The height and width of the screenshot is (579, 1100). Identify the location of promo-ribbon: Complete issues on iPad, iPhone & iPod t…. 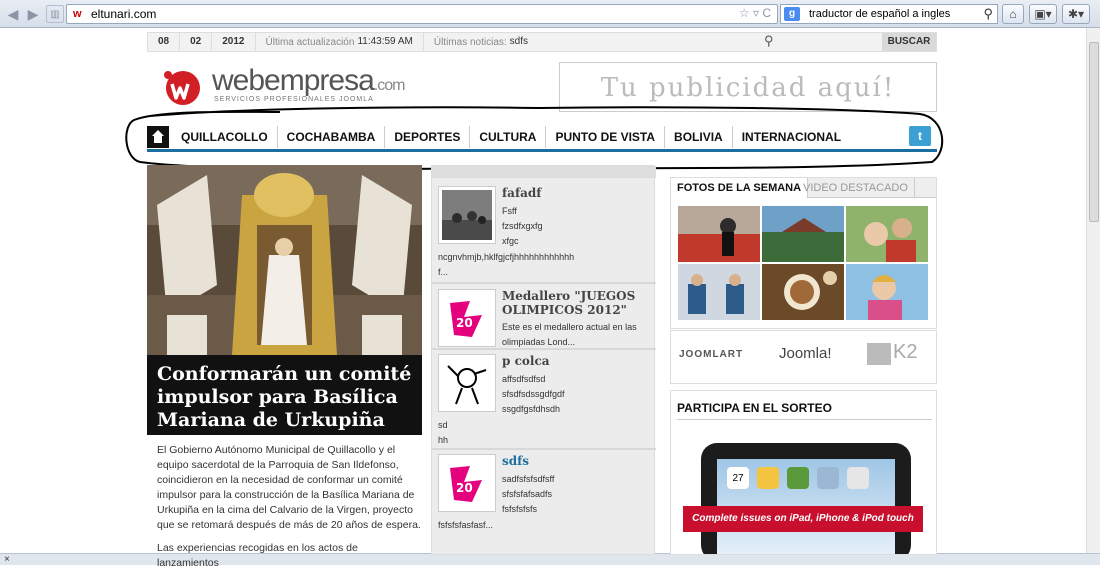
(803, 519).